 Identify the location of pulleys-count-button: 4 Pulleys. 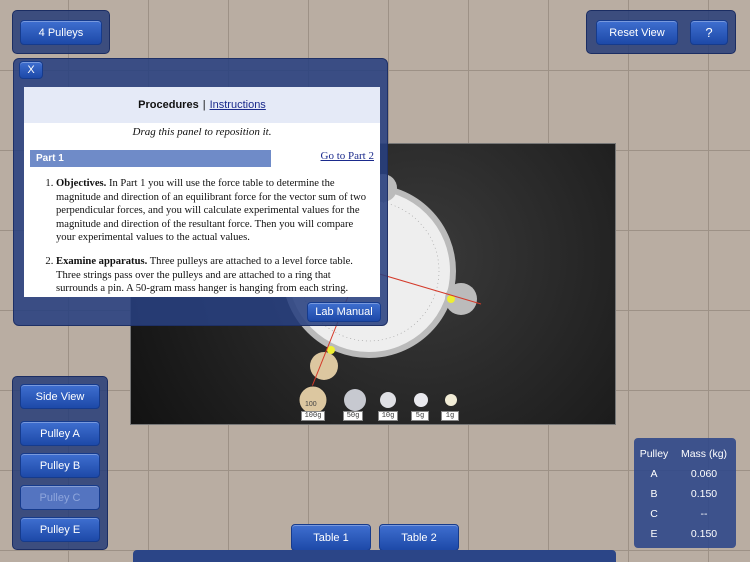
(61, 32).